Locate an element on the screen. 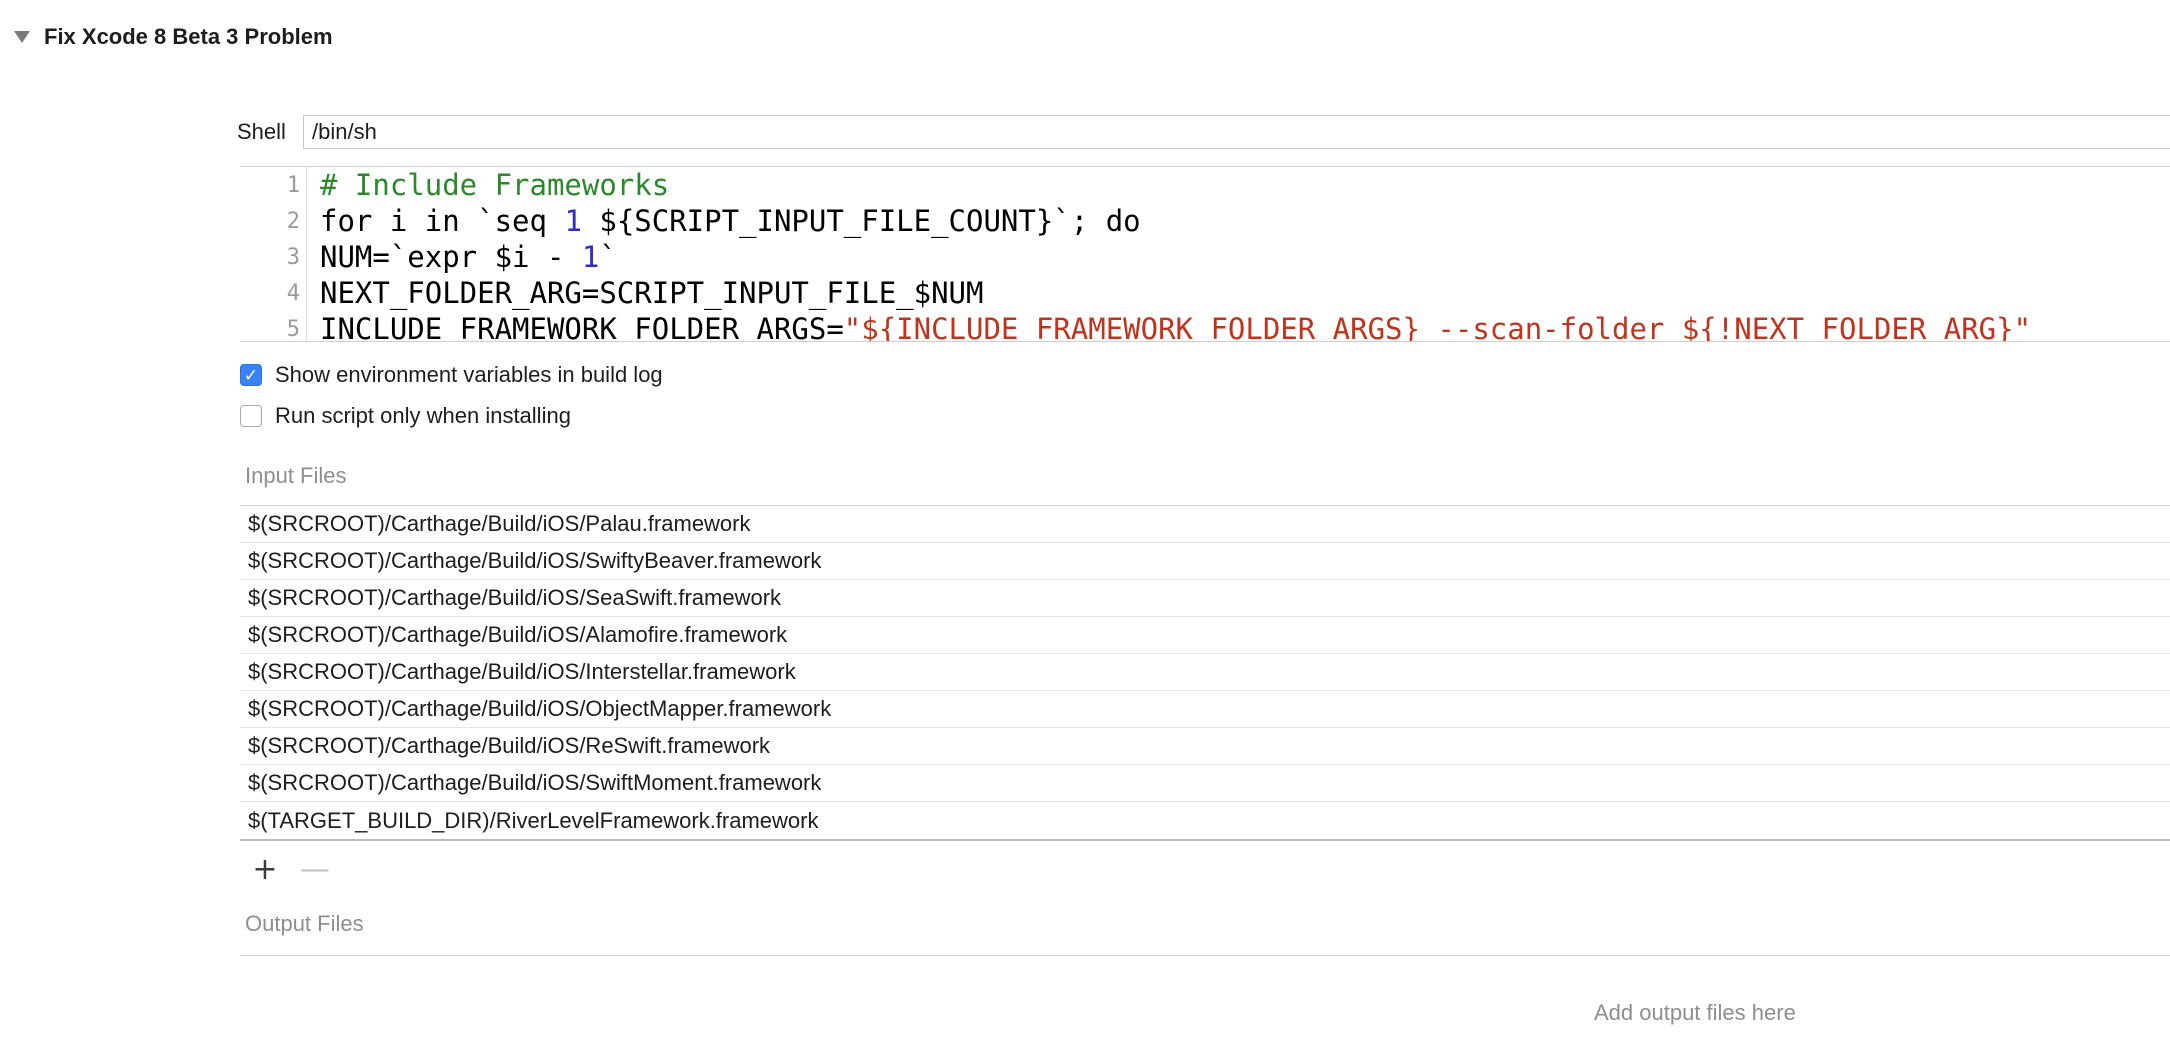 The height and width of the screenshot is (1064, 2170). output-files-divider is located at coordinates (1205, 955).